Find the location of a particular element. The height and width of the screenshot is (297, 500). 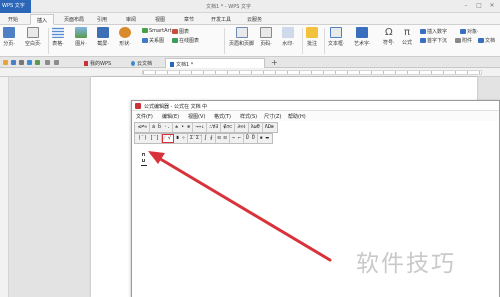

template-products-button: Ū Ů is located at coordinates (251, 138).